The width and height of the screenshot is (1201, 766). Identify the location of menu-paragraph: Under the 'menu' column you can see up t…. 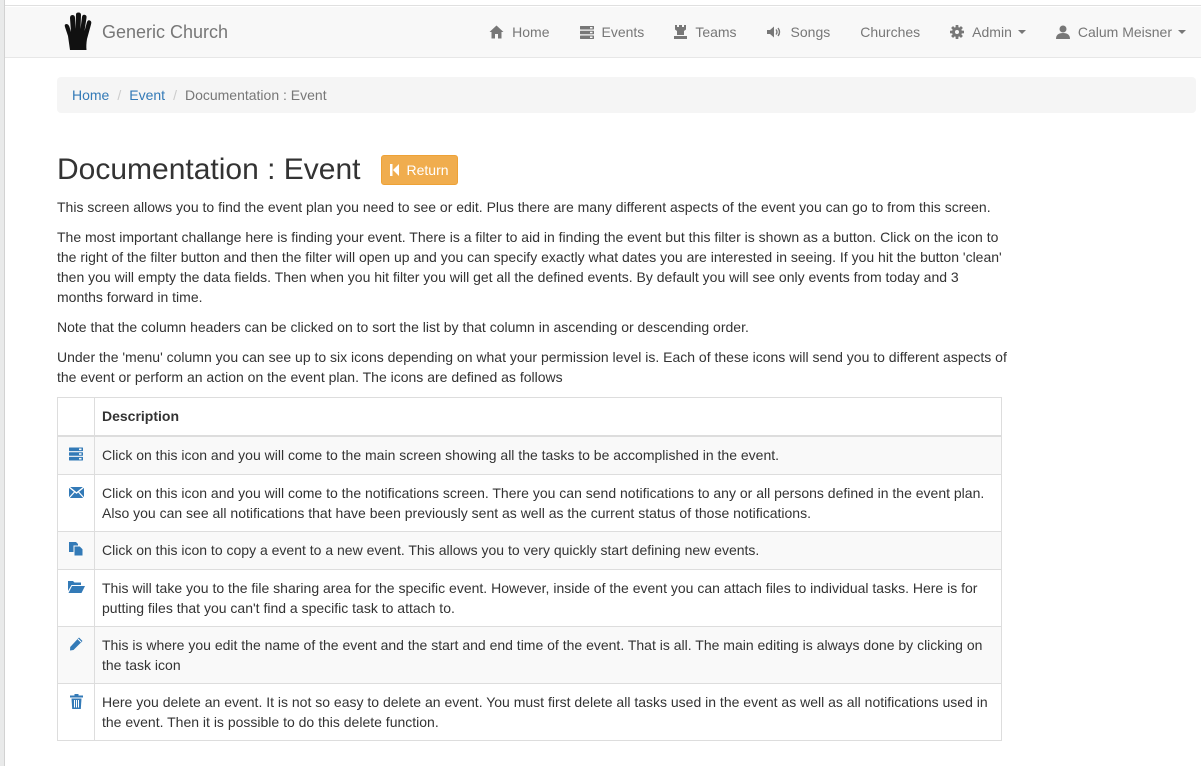
(532, 367).